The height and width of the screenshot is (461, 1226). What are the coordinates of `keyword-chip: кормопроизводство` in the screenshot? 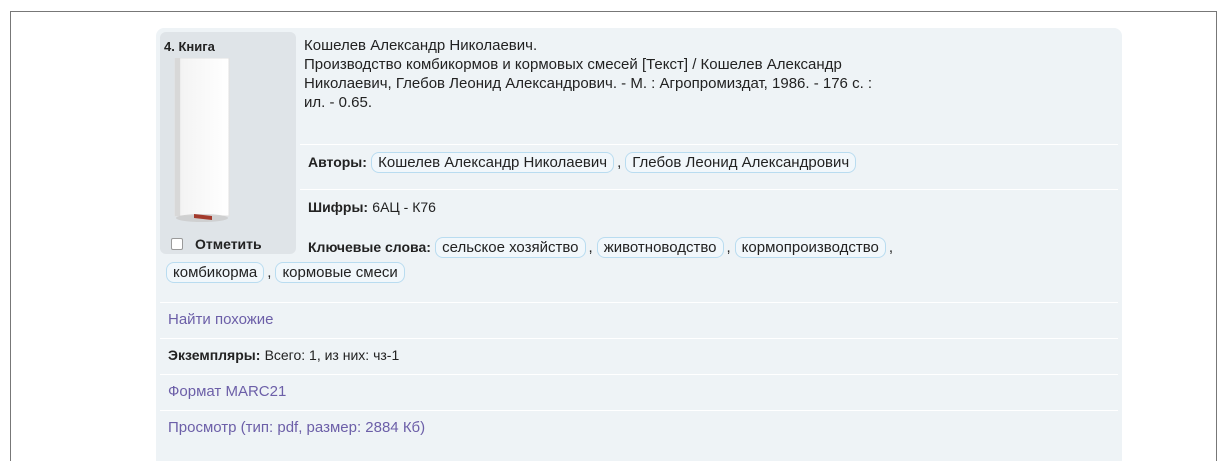 It's located at (810, 247).